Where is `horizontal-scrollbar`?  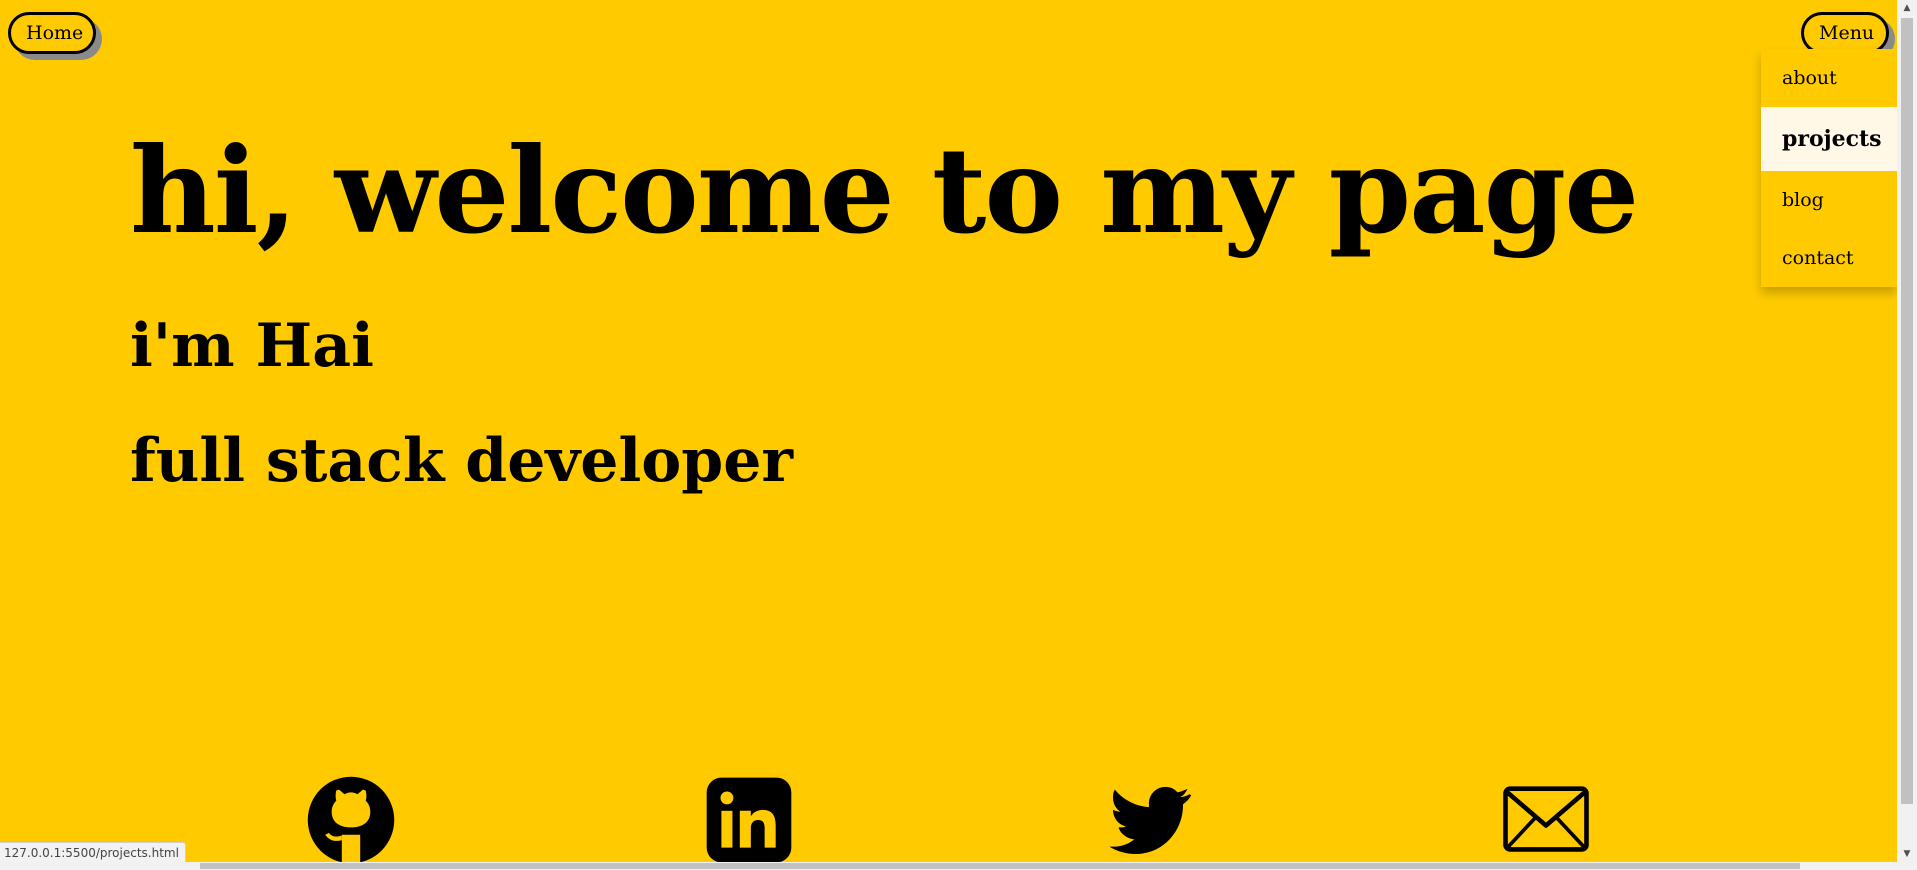
horizontal-scrollbar is located at coordinates (948, 866).